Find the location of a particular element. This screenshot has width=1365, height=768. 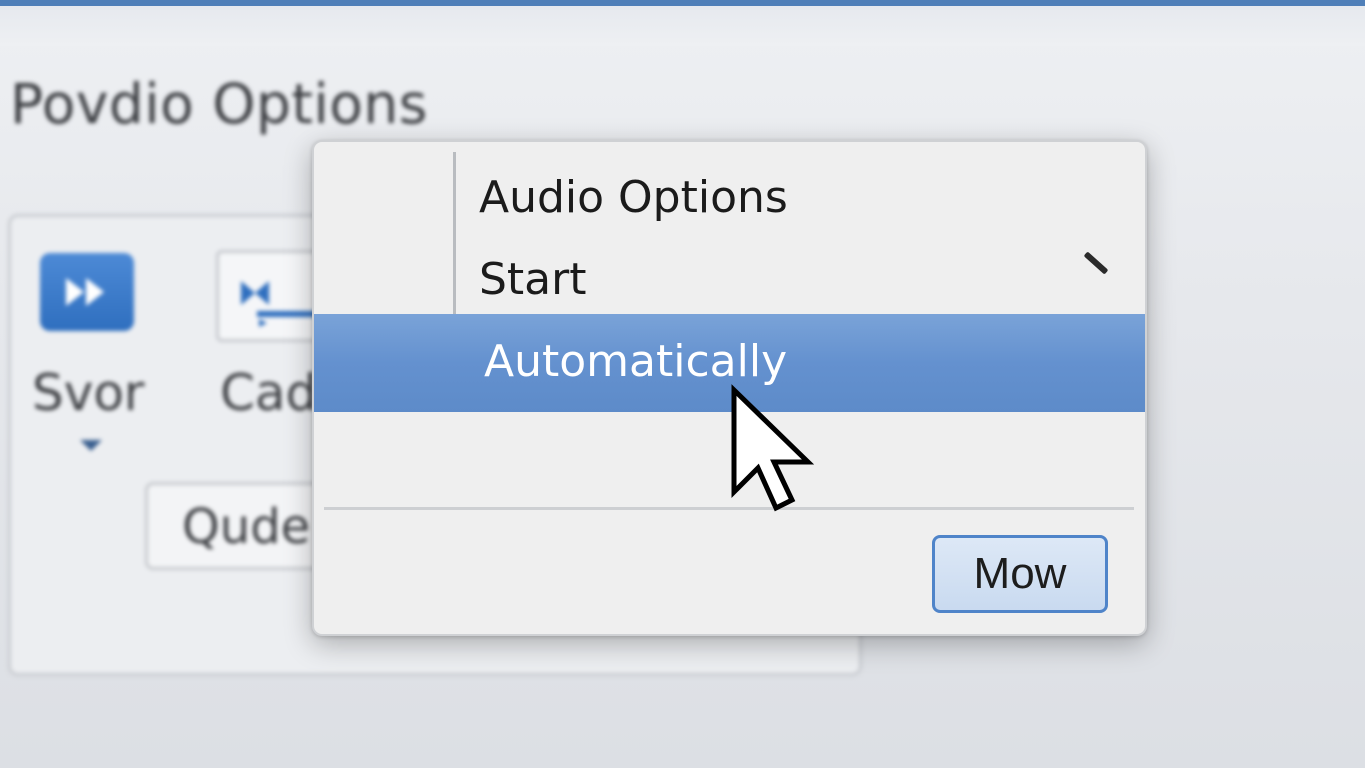

submenu-indicator-icon is located at coordinates (1096, 263).